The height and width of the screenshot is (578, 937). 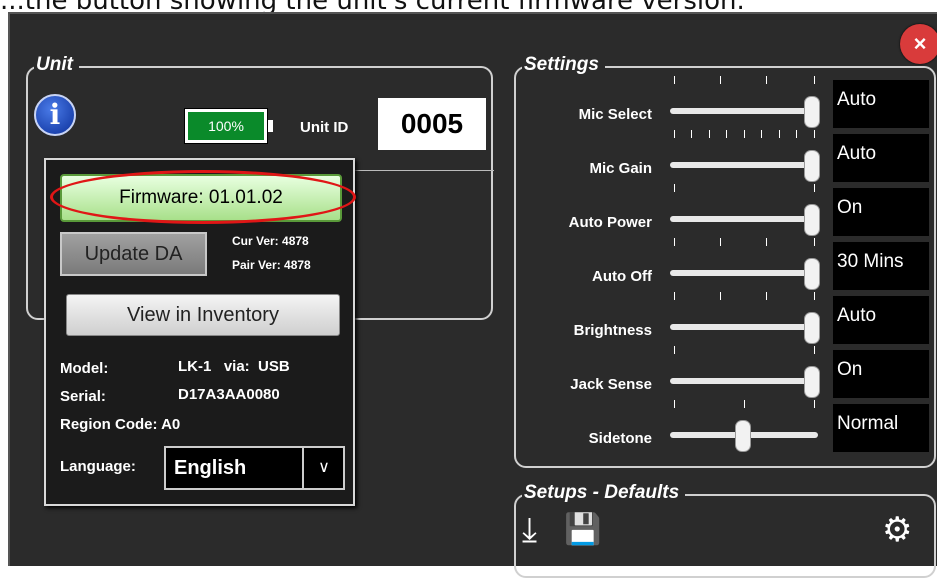 I want to click on battery-tip, so click(x=270, y=126).